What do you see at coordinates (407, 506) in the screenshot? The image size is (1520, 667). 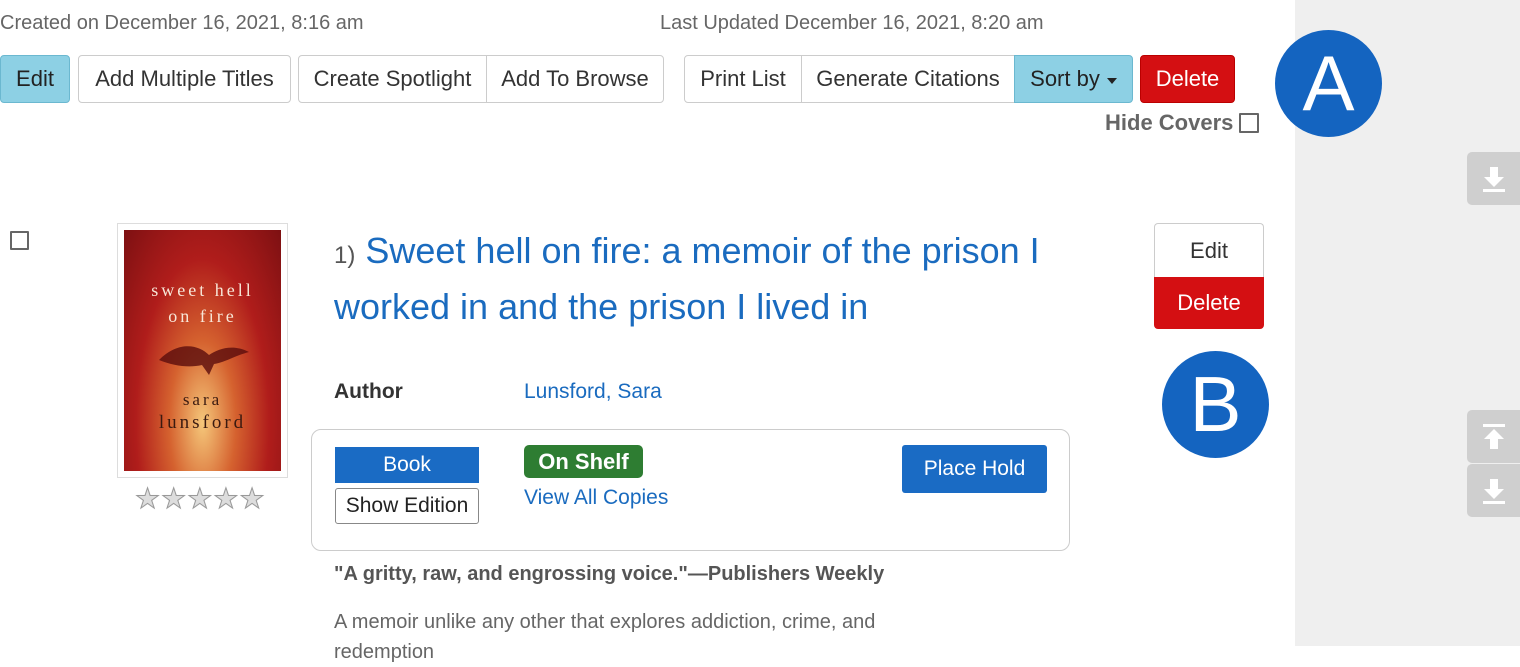 I see `show-edition-button: Show Edition` at bounding box center [407, 506].